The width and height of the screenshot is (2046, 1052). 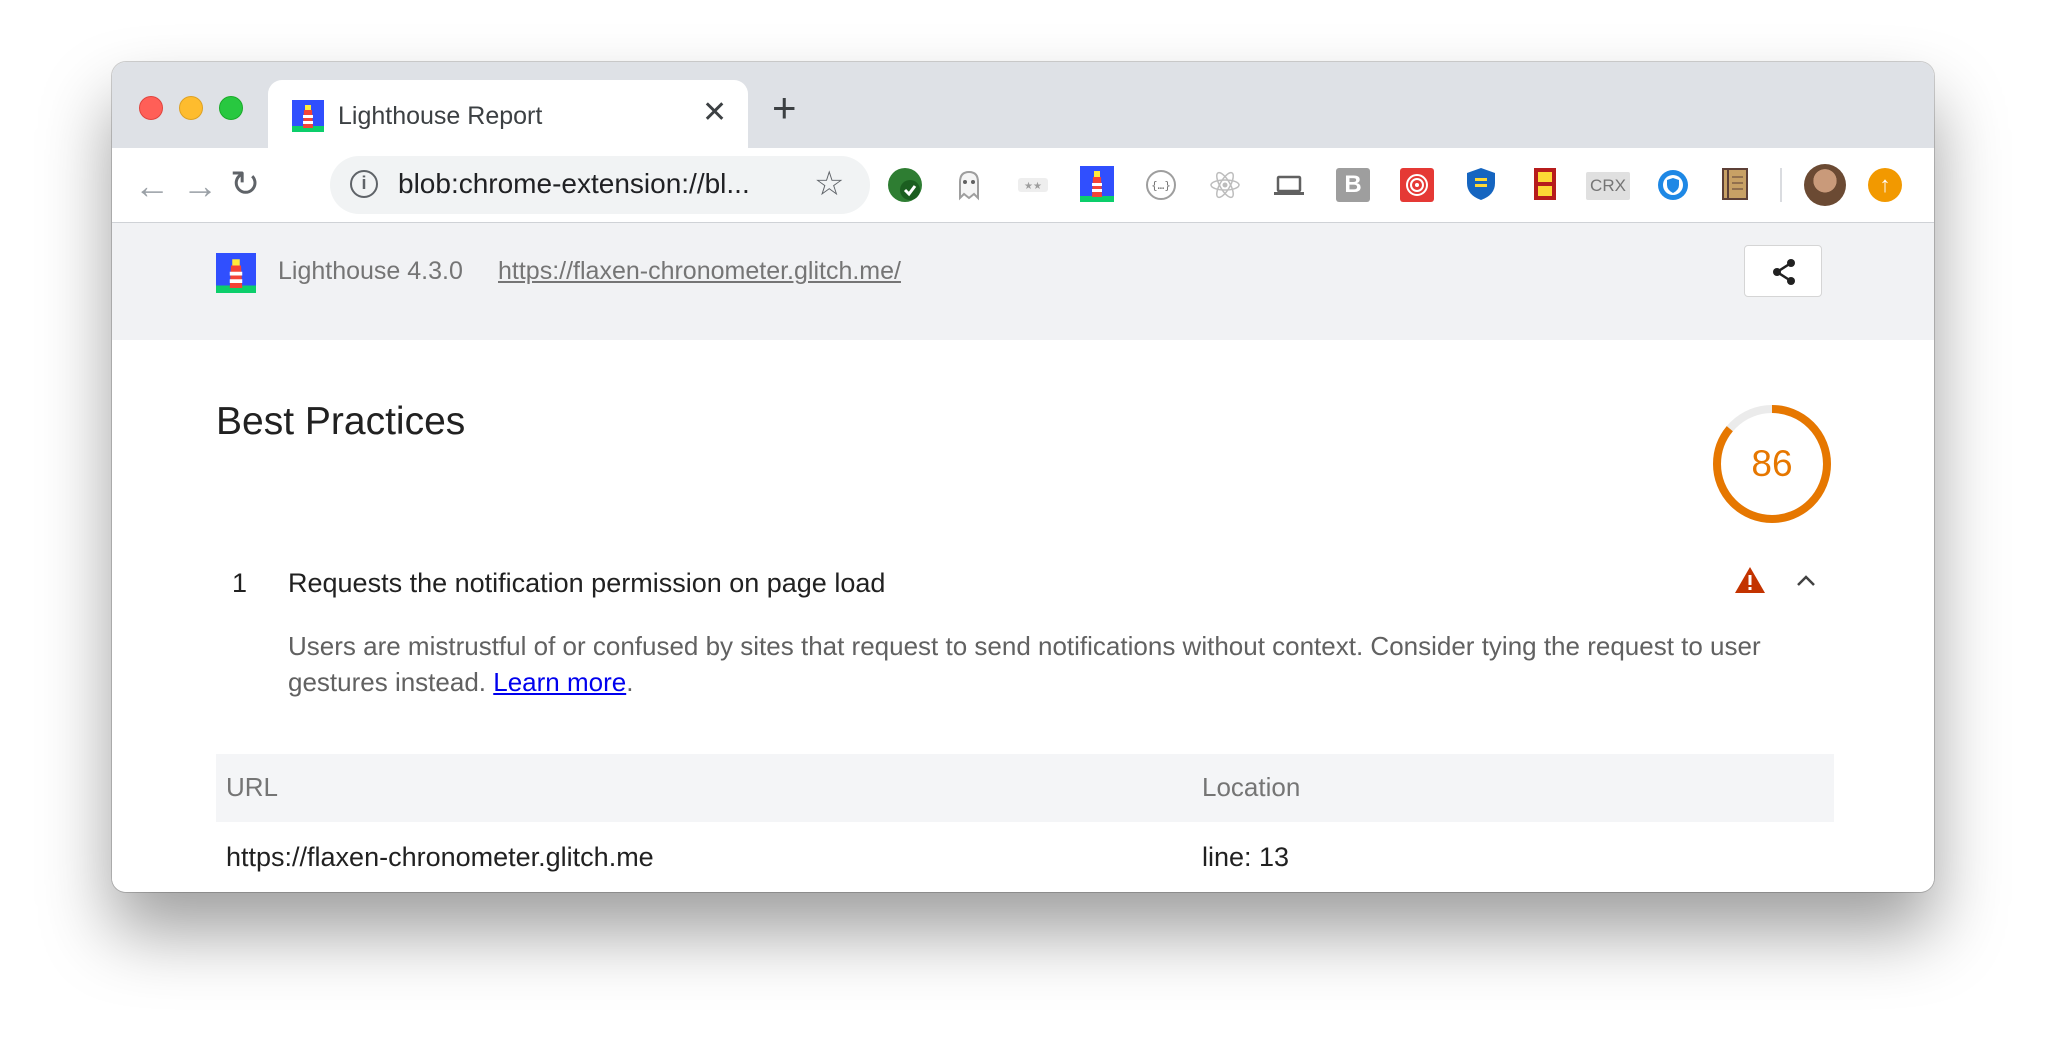 What do you see at coordinates (440, 857) in the screenshot?
I see `url-cell: https://flaxen-chronometer.glitch.me` at bounding box center [440, 857].